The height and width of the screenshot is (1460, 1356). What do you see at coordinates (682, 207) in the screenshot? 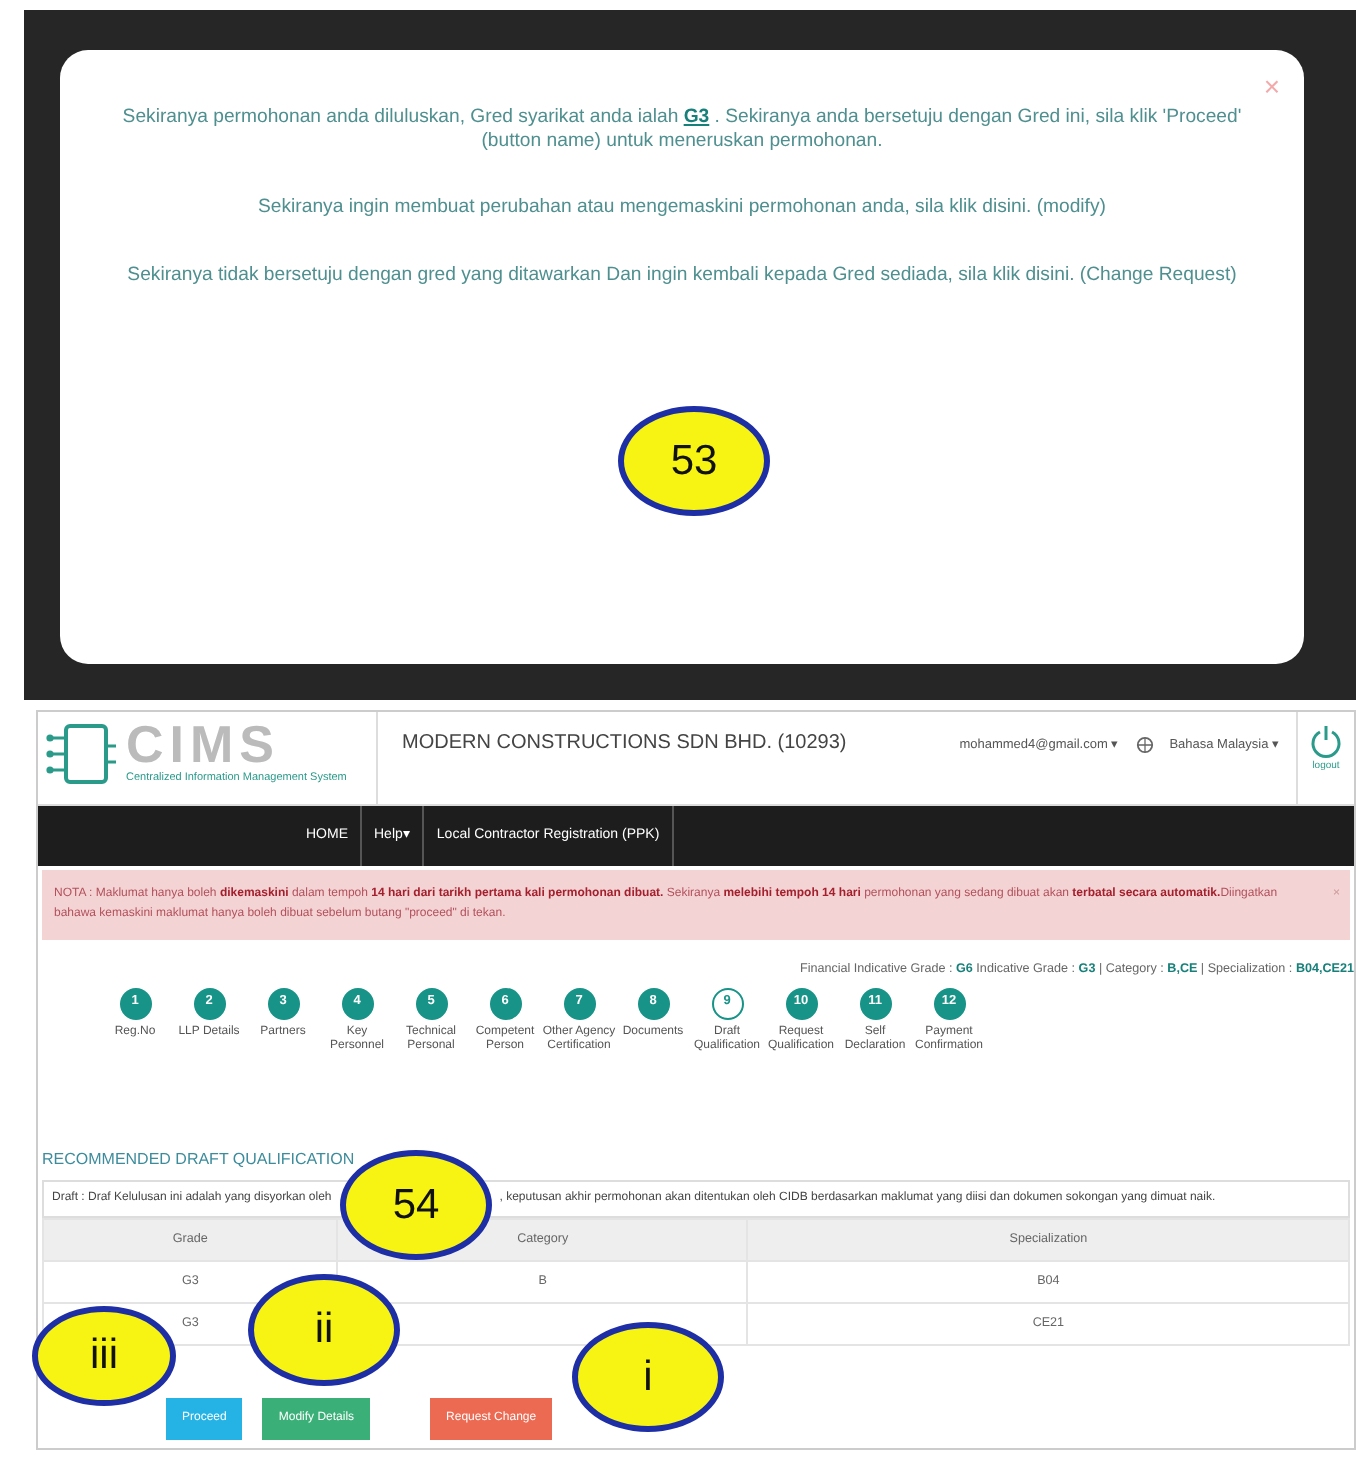
I see `dialog-text: Sekiranya ingin membuat perubahan atau mengemaskini permohonan anda, sila klik disini. (modify)` at bounding box center [682, 207].